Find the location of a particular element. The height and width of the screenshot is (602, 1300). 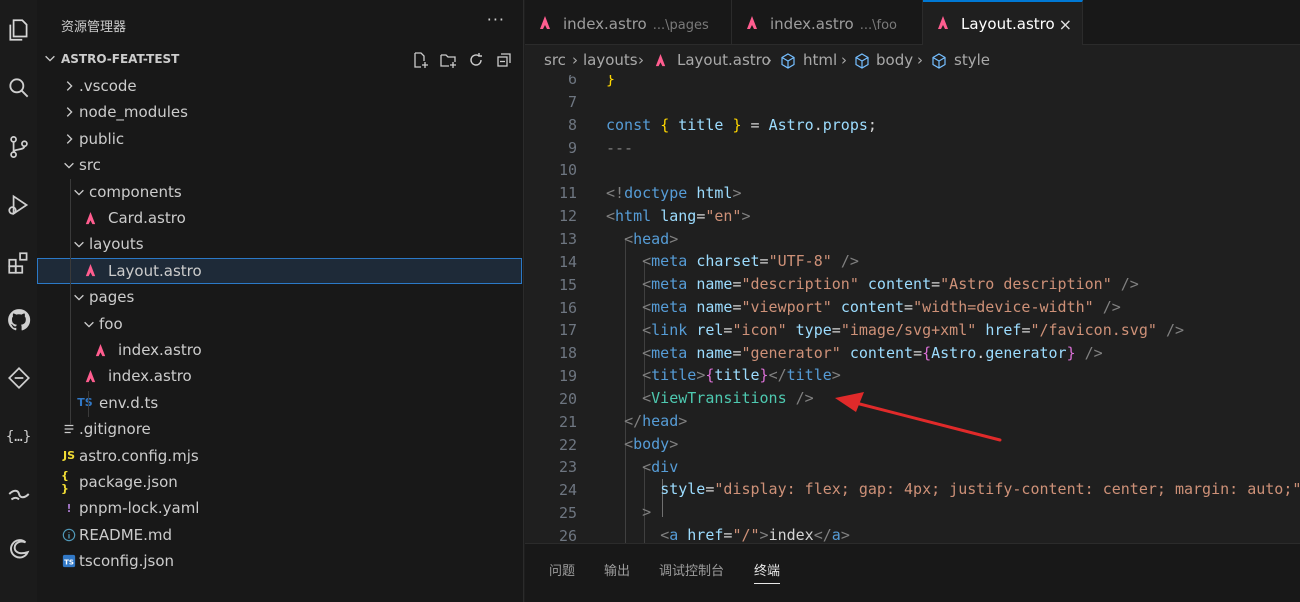

tree-item: Card.astro is located at coordinates (280, 218).